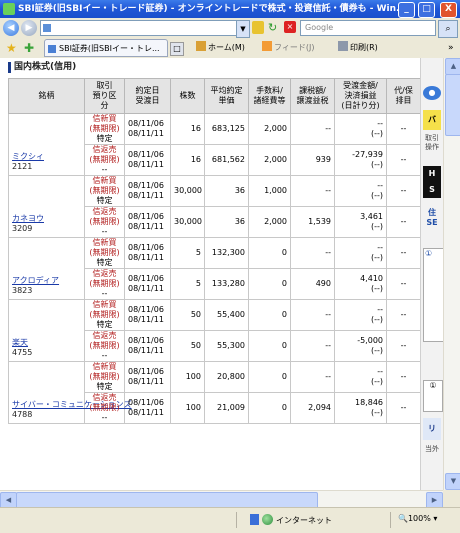 Image resolution: width=460 pixels, height=533 pixels. Describe the element at coordinates (452, 66) in the screenshot. I see `scroll-up-arrow: ▲` at that location.